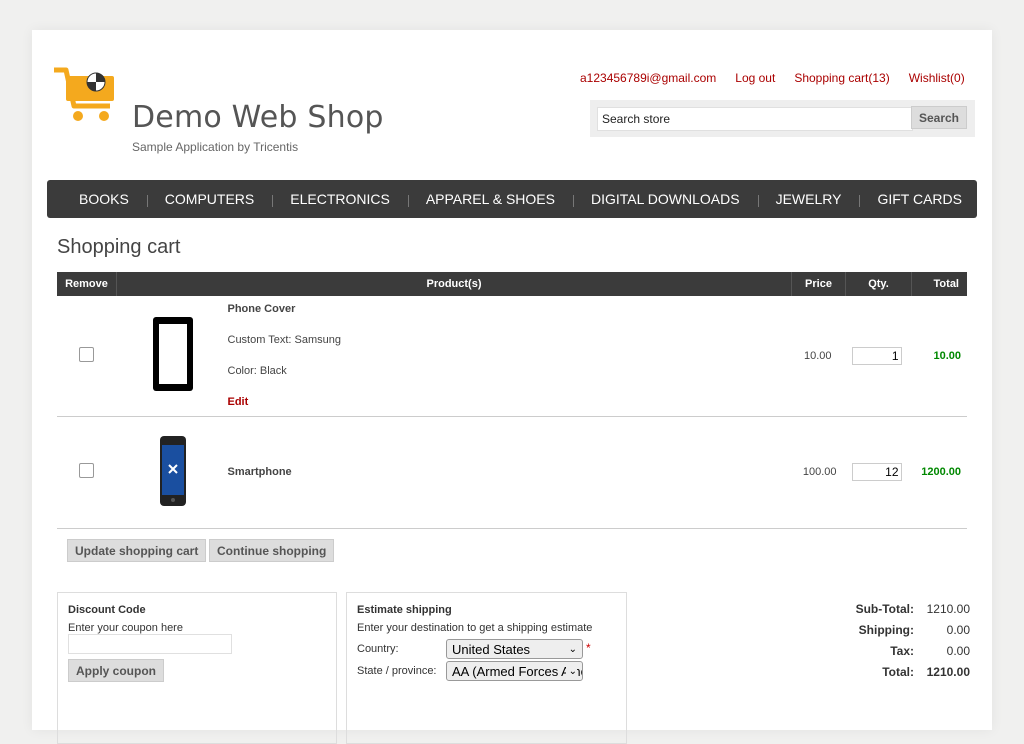 The image size is (1024, 744). What do you see at coordinates (260, 472) in the screenshot?
I see `product-name: Smartphone` at bounding box center [260, 472].